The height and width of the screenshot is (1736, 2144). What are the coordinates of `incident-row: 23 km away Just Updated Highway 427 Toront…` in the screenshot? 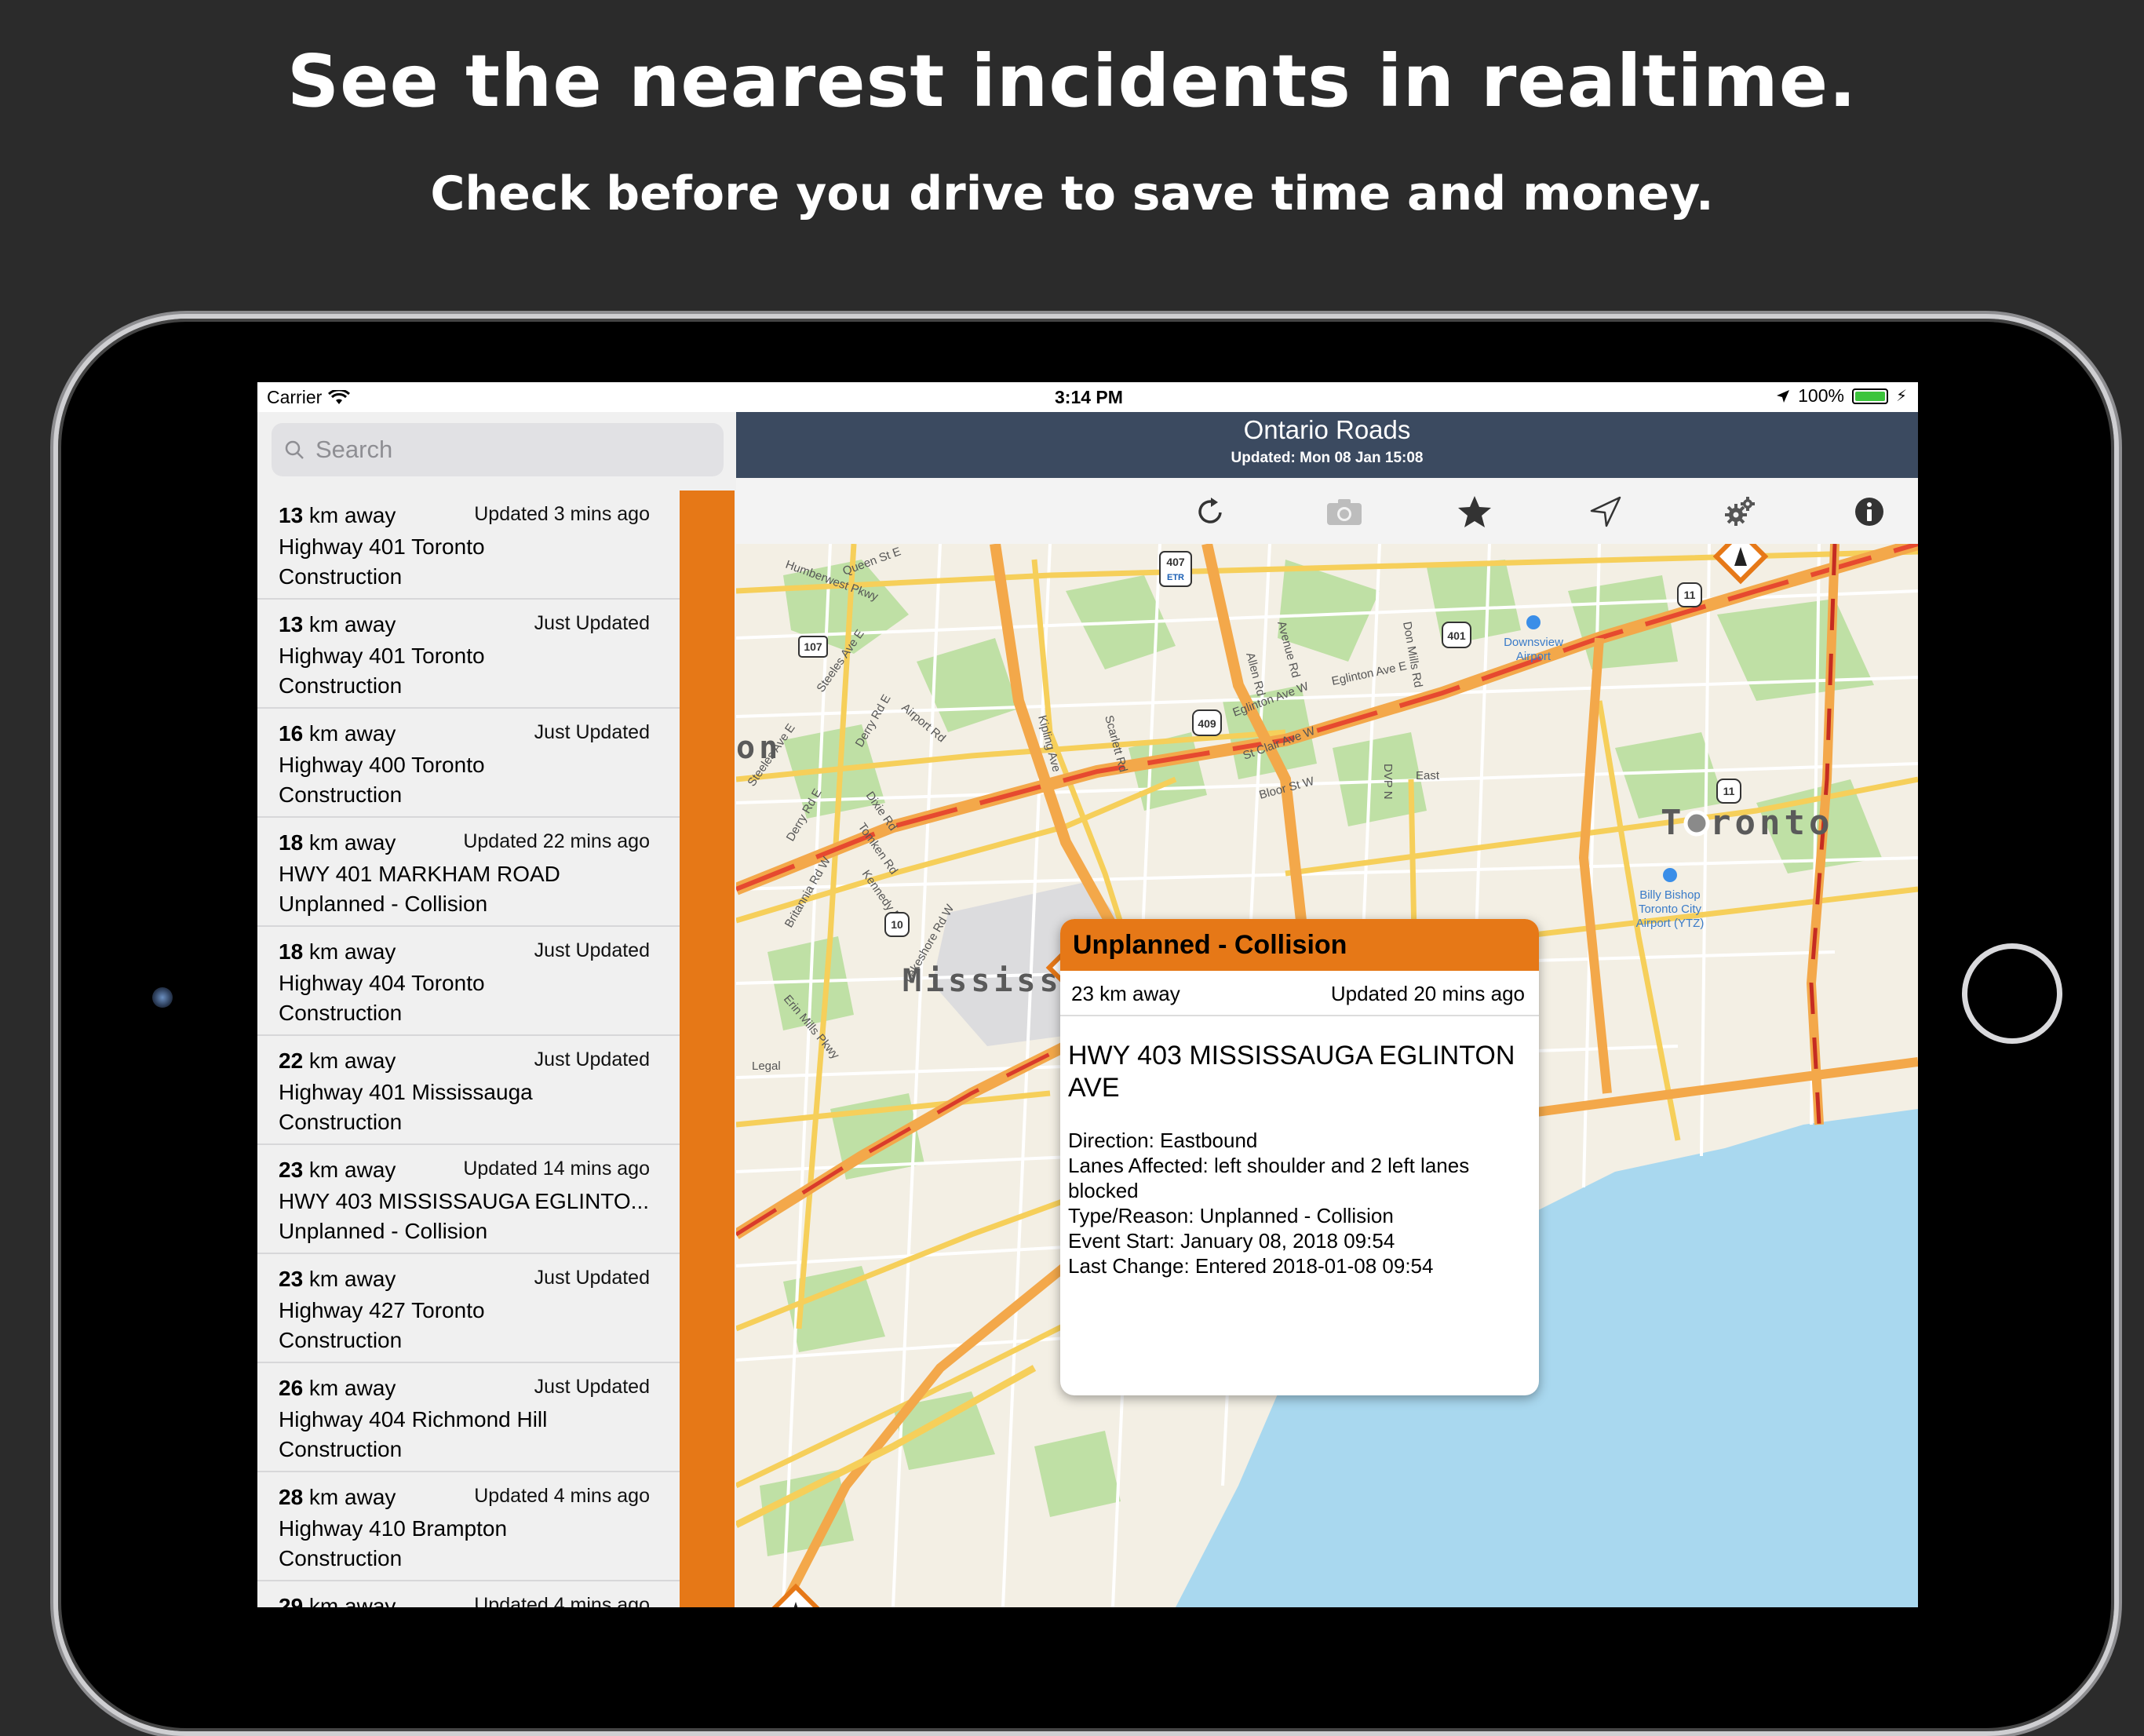 It's located at (468, 1308).